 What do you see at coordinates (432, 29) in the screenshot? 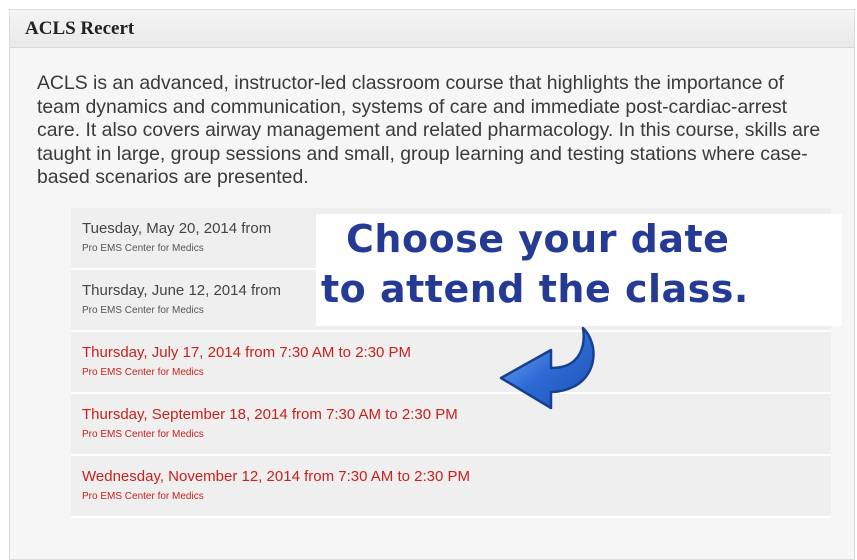
I see `panel-header: ACLS Recert` at bounding box center [432, 29].